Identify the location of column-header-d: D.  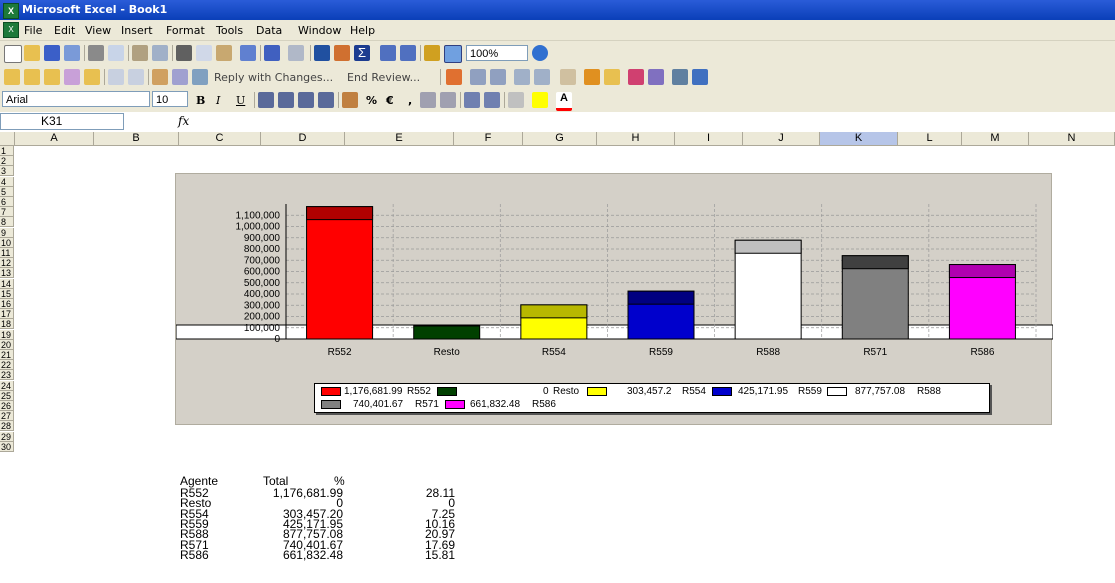
(303, 138).